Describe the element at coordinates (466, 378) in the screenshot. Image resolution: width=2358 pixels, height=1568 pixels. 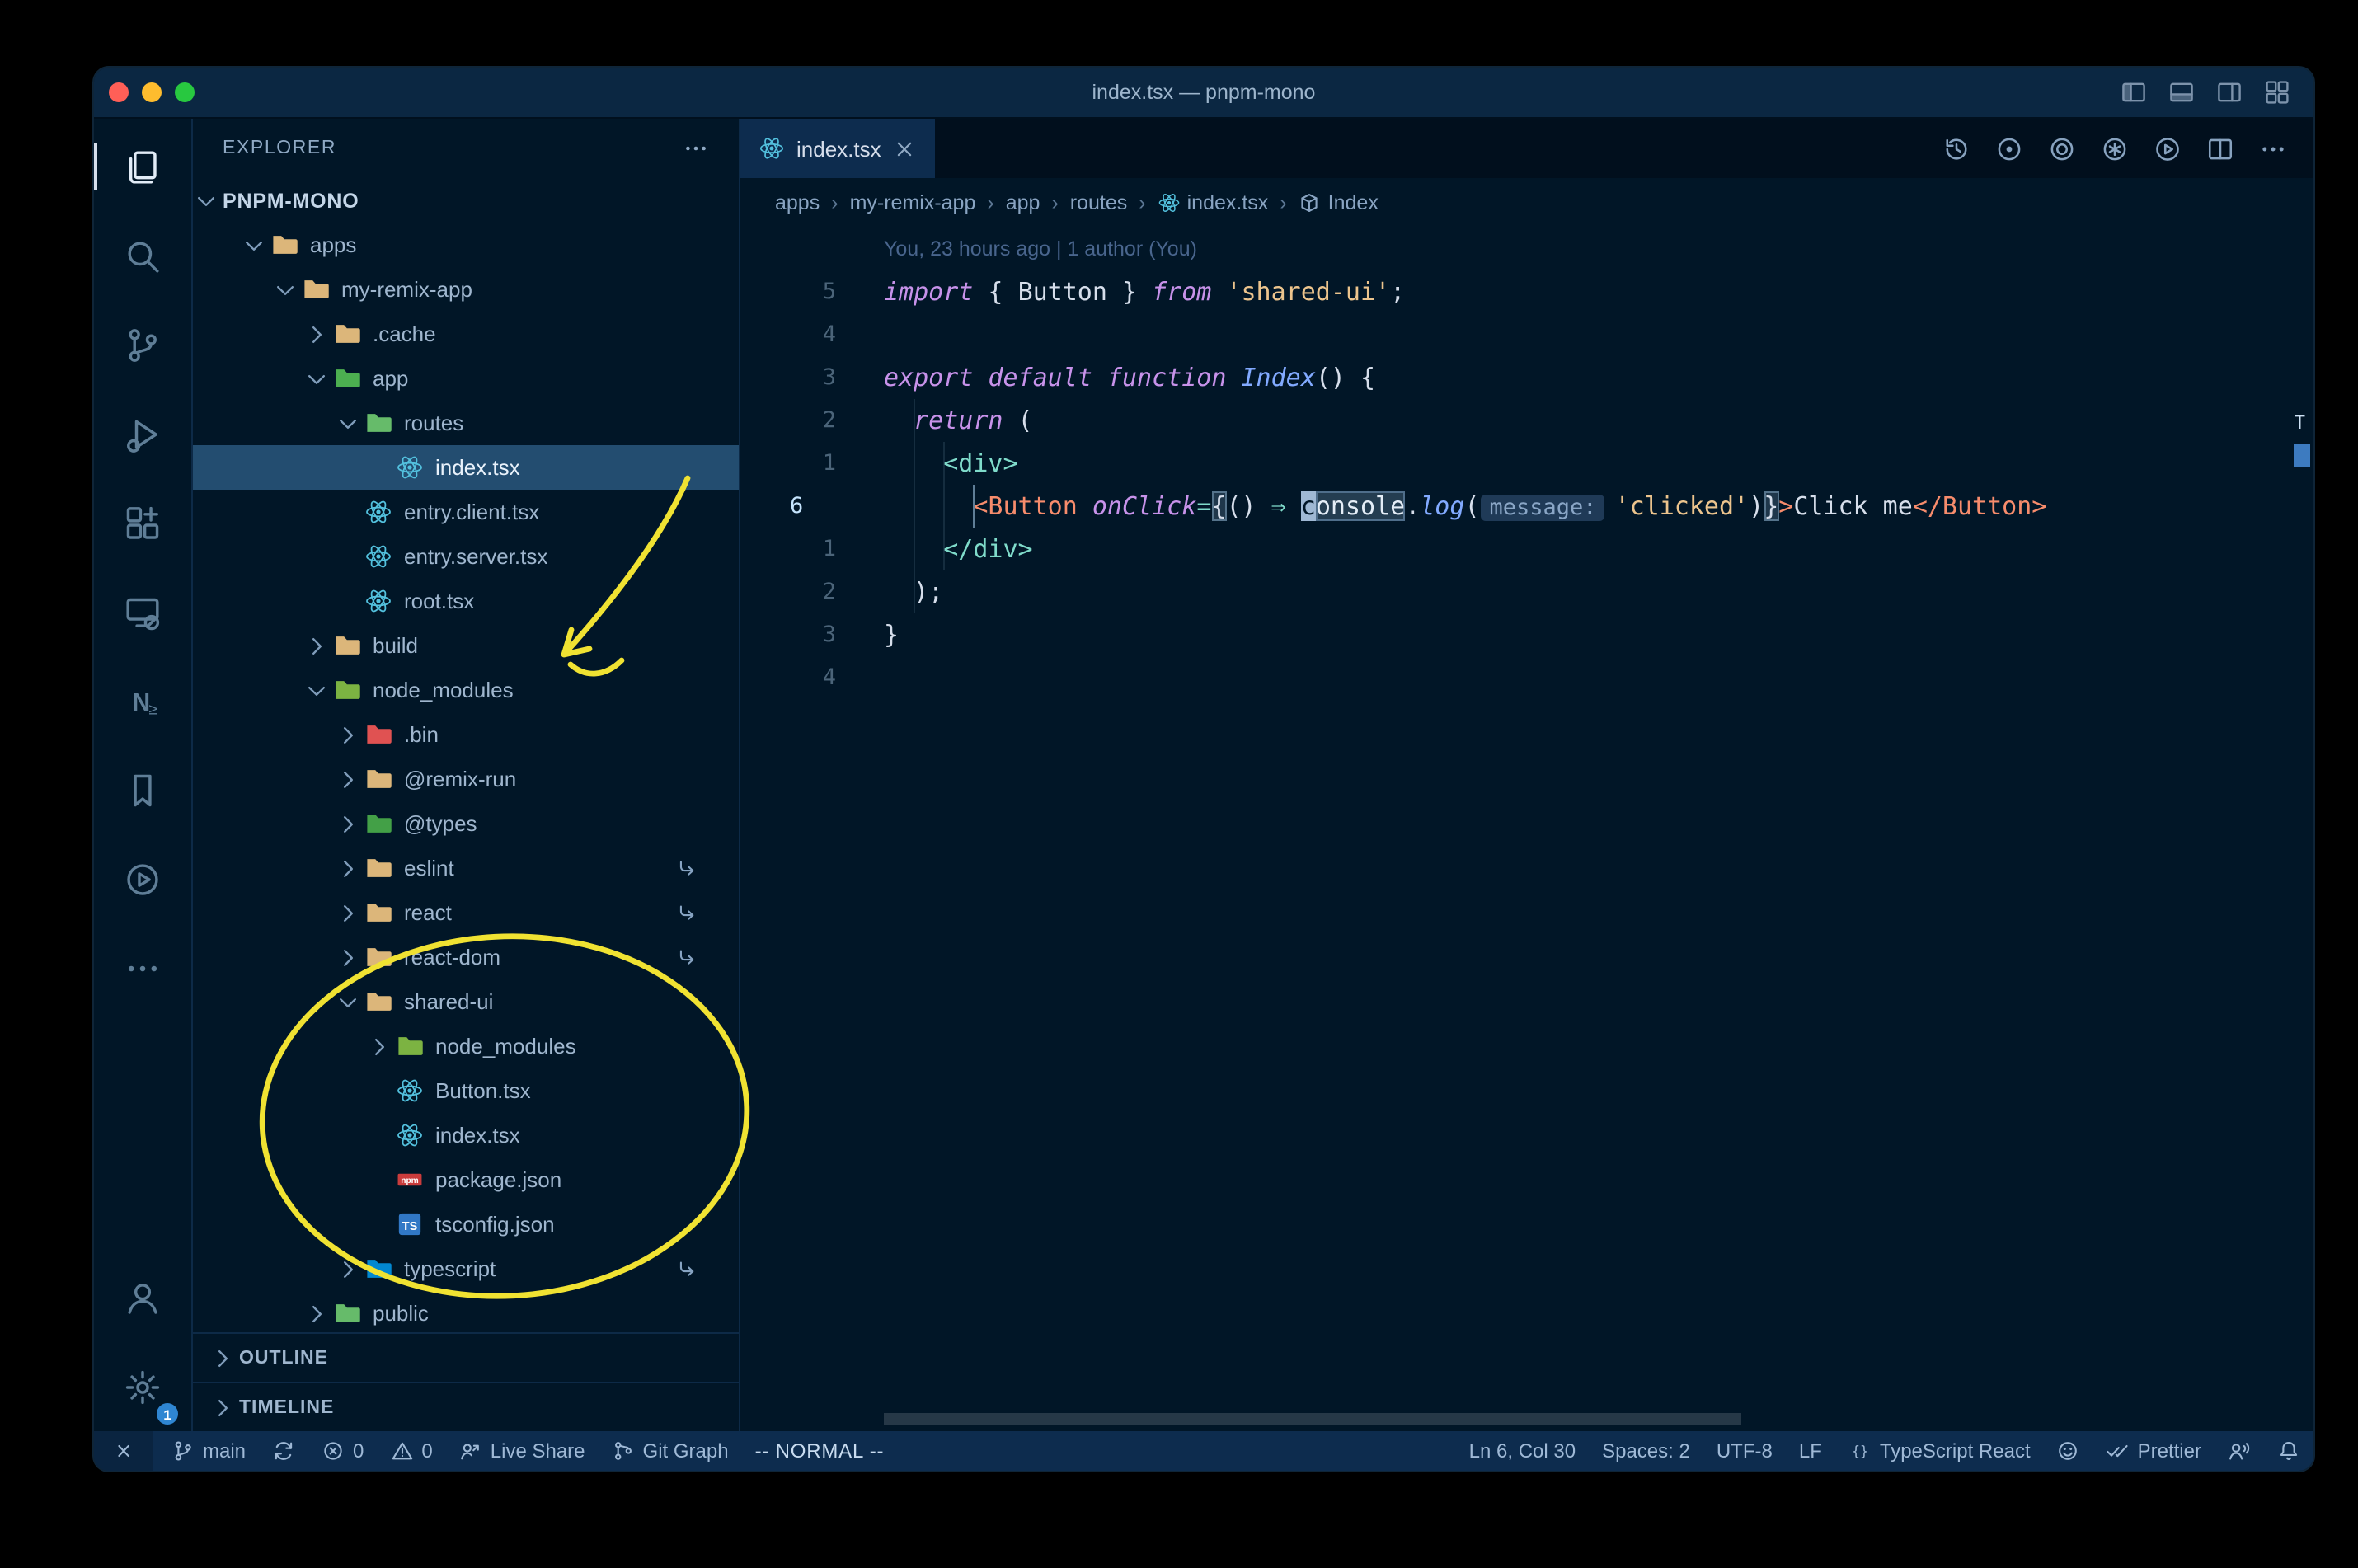
I see `tree-item-app: app` at that location.